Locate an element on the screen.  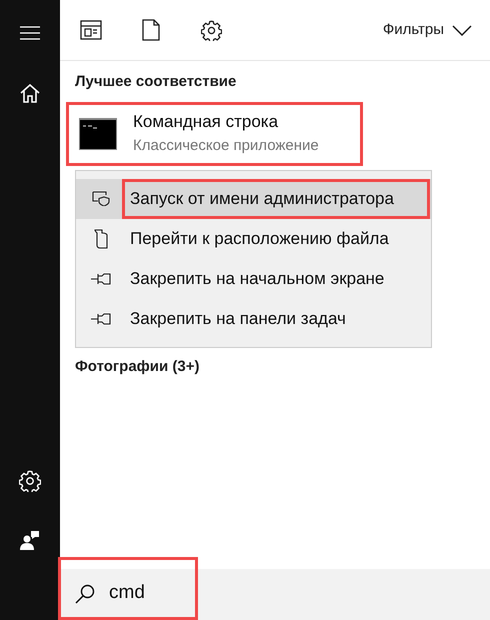
menu-item: Закрепить на панели задач is located at coordinates (253, 318).